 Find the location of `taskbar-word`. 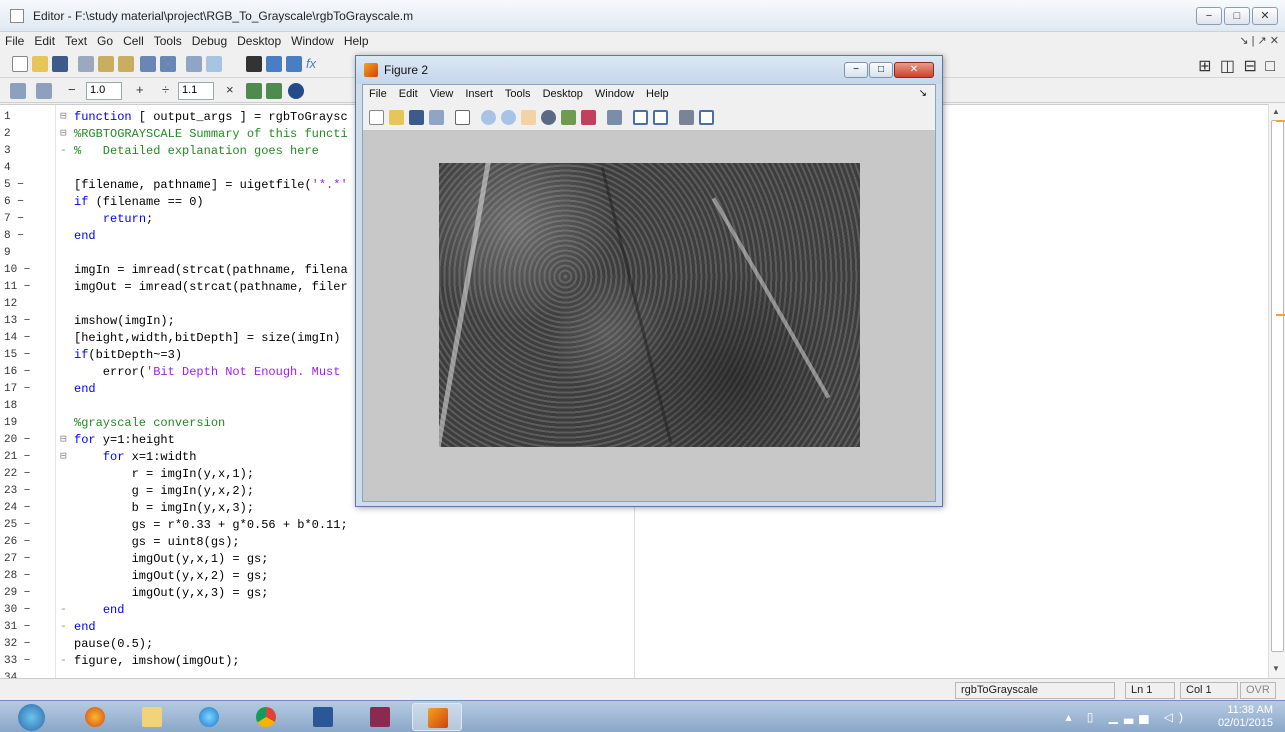

taskbar-word is located at coordinates (323, 717).